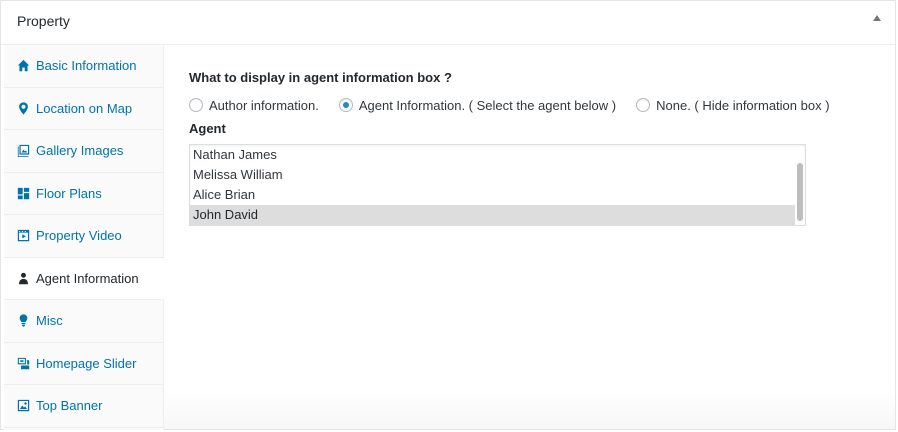 Image resolution: width=898 pixels, height=432 pixels. I want to click on agent-option-selected: John David, so click(492, 215).